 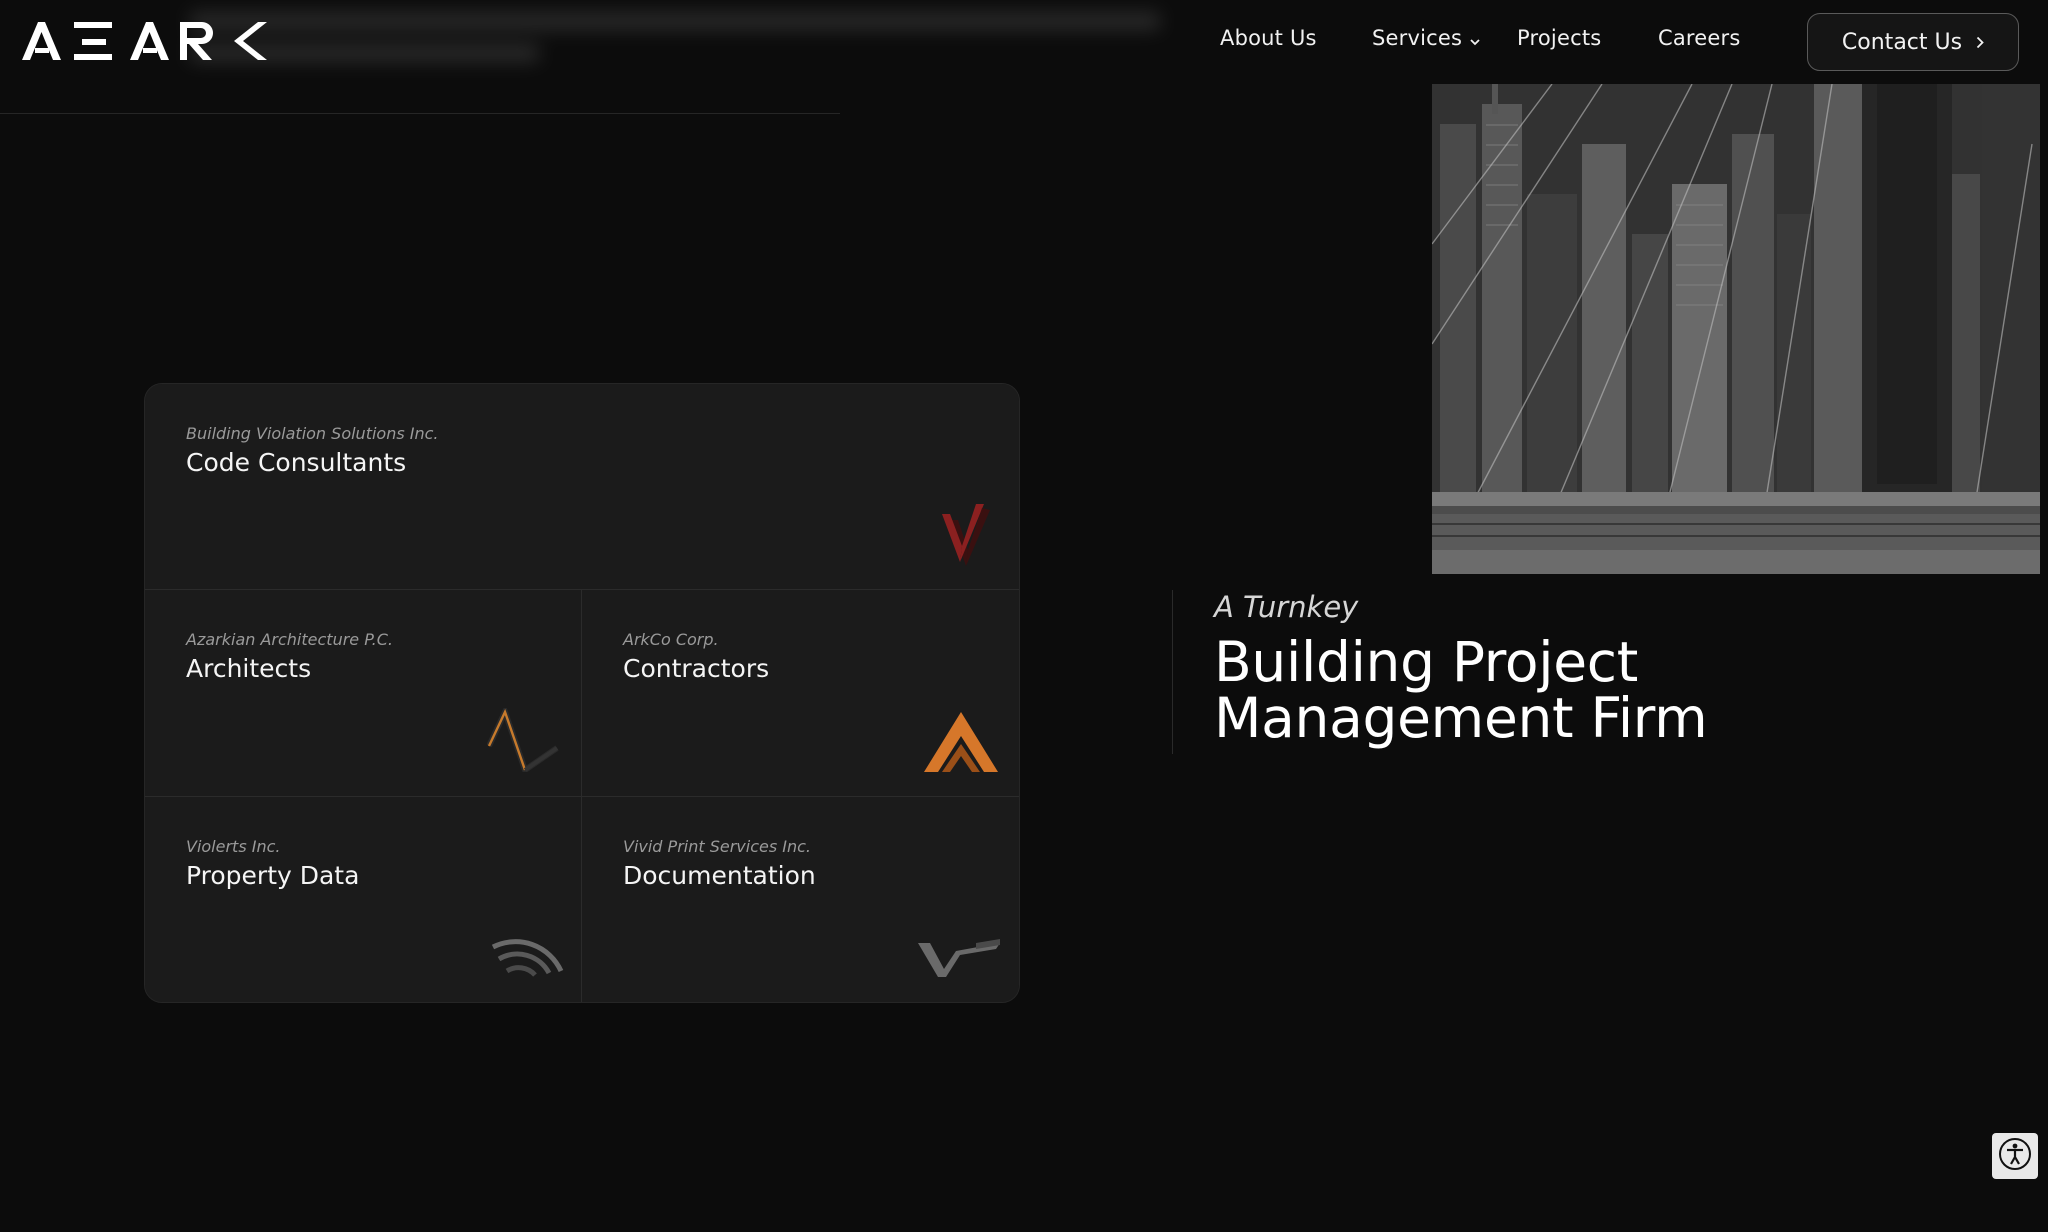 What do you see at coordinates (1461, 718) in the screenshot?
I see `hero-title-line-2: Management Firm` at bounding box center [1461, 718].